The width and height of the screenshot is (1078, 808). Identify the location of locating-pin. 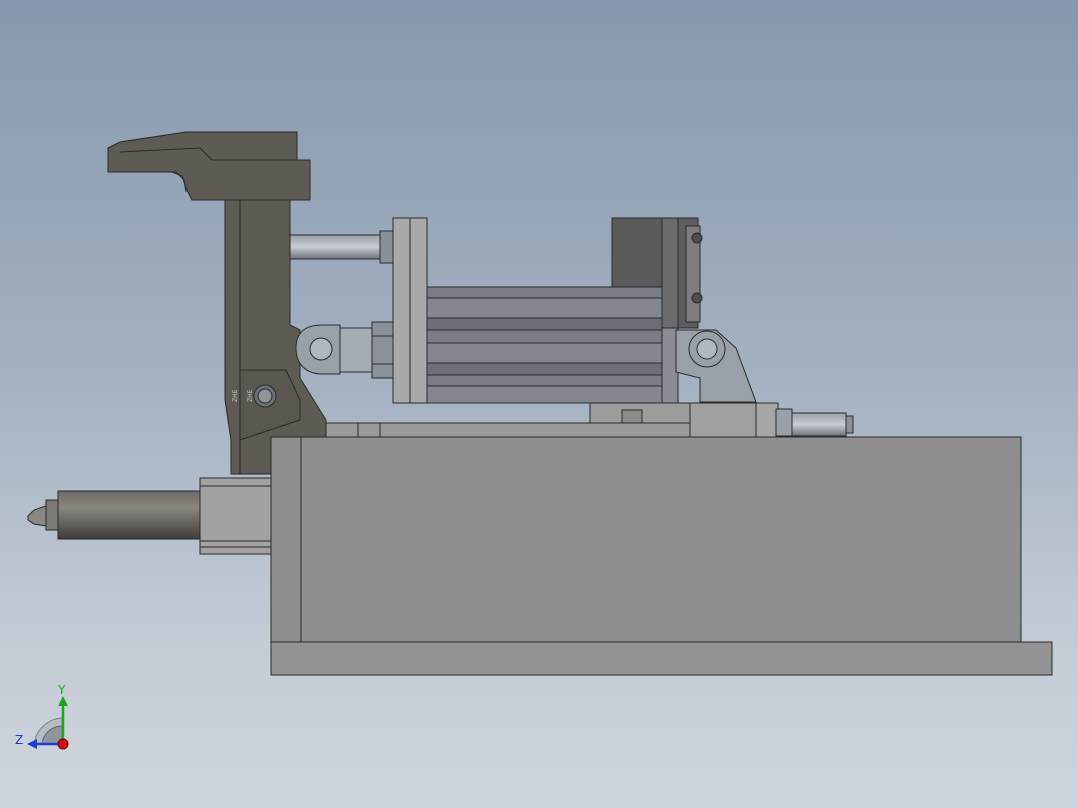
(114, 515).